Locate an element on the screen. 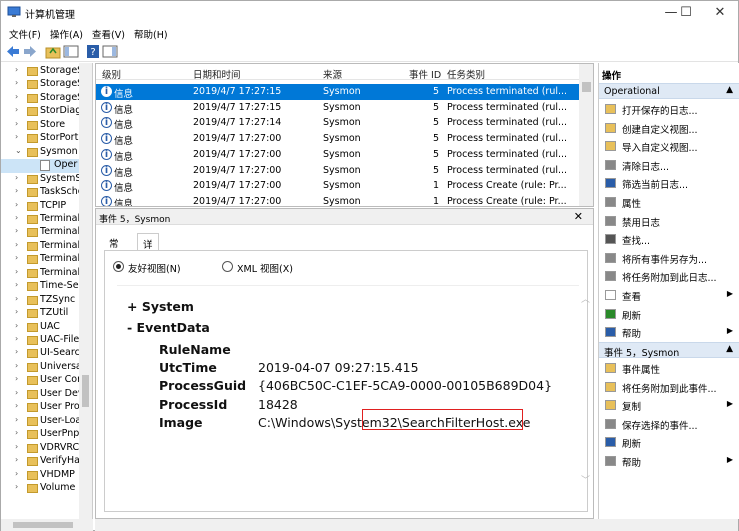 This screenshot has width=739, height=531. tab-general: 常规 is located at coordinates (114, 248).